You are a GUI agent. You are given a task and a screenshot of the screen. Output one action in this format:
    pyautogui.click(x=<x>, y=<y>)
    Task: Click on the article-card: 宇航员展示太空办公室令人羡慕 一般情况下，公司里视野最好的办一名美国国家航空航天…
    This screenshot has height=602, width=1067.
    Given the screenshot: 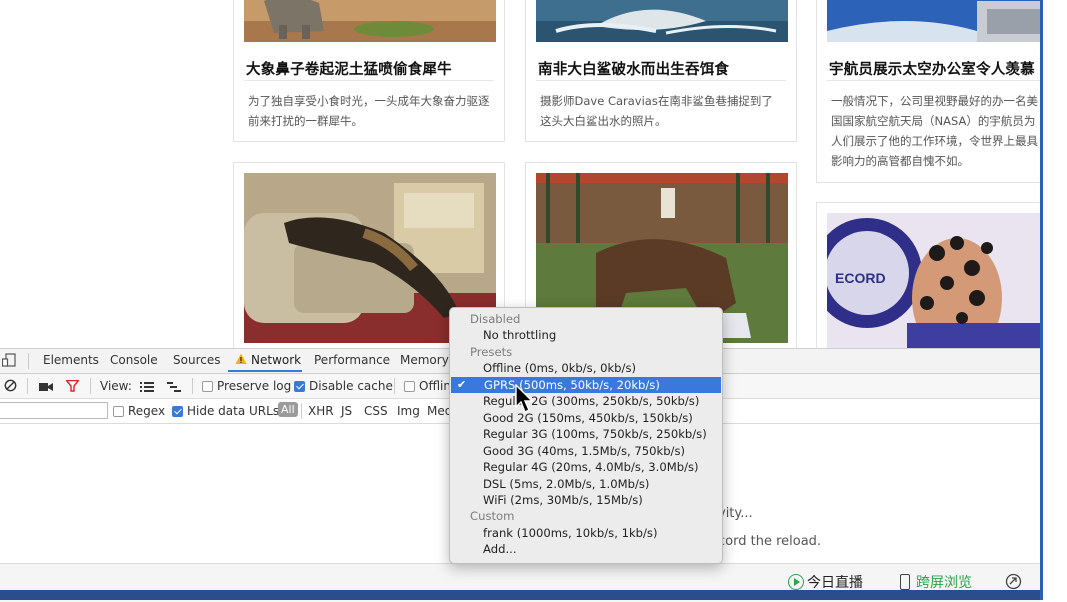 What is the action you would take?
    pyautogui.click(x=928, y=91)
    